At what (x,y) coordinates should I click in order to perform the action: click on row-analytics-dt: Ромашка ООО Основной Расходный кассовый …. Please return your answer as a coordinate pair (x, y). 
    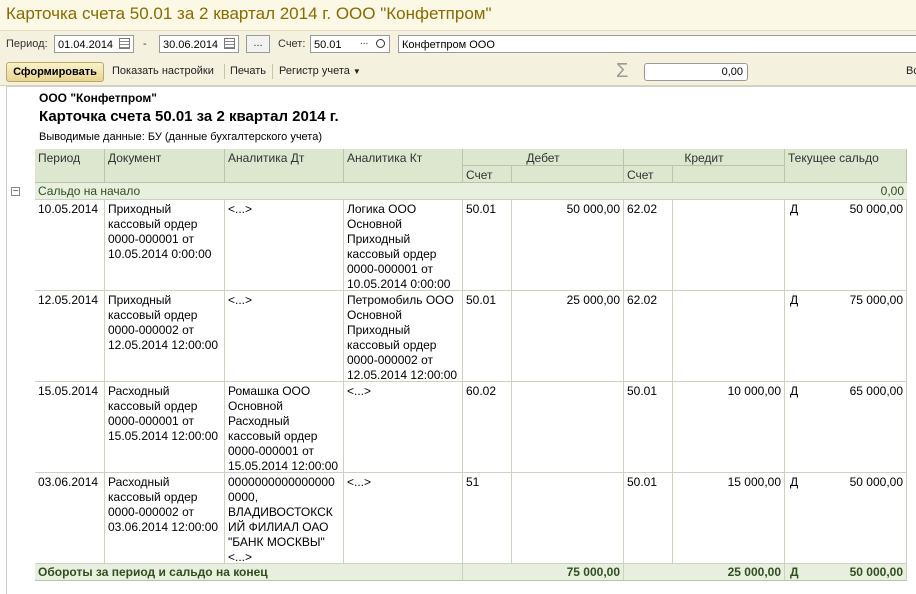
    Looking at the image, I should click on (284, 427).